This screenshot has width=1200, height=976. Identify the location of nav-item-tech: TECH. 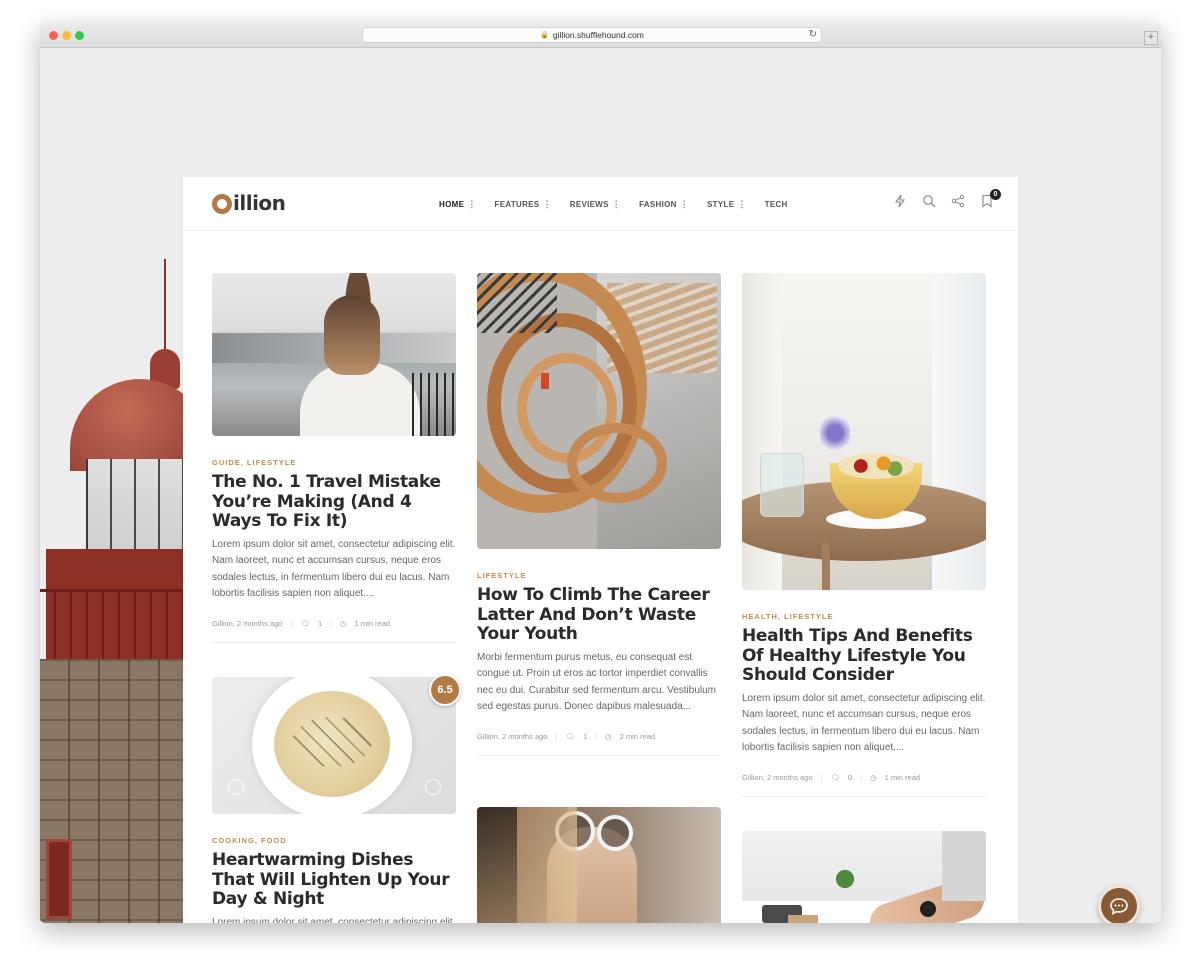
(776, 204).